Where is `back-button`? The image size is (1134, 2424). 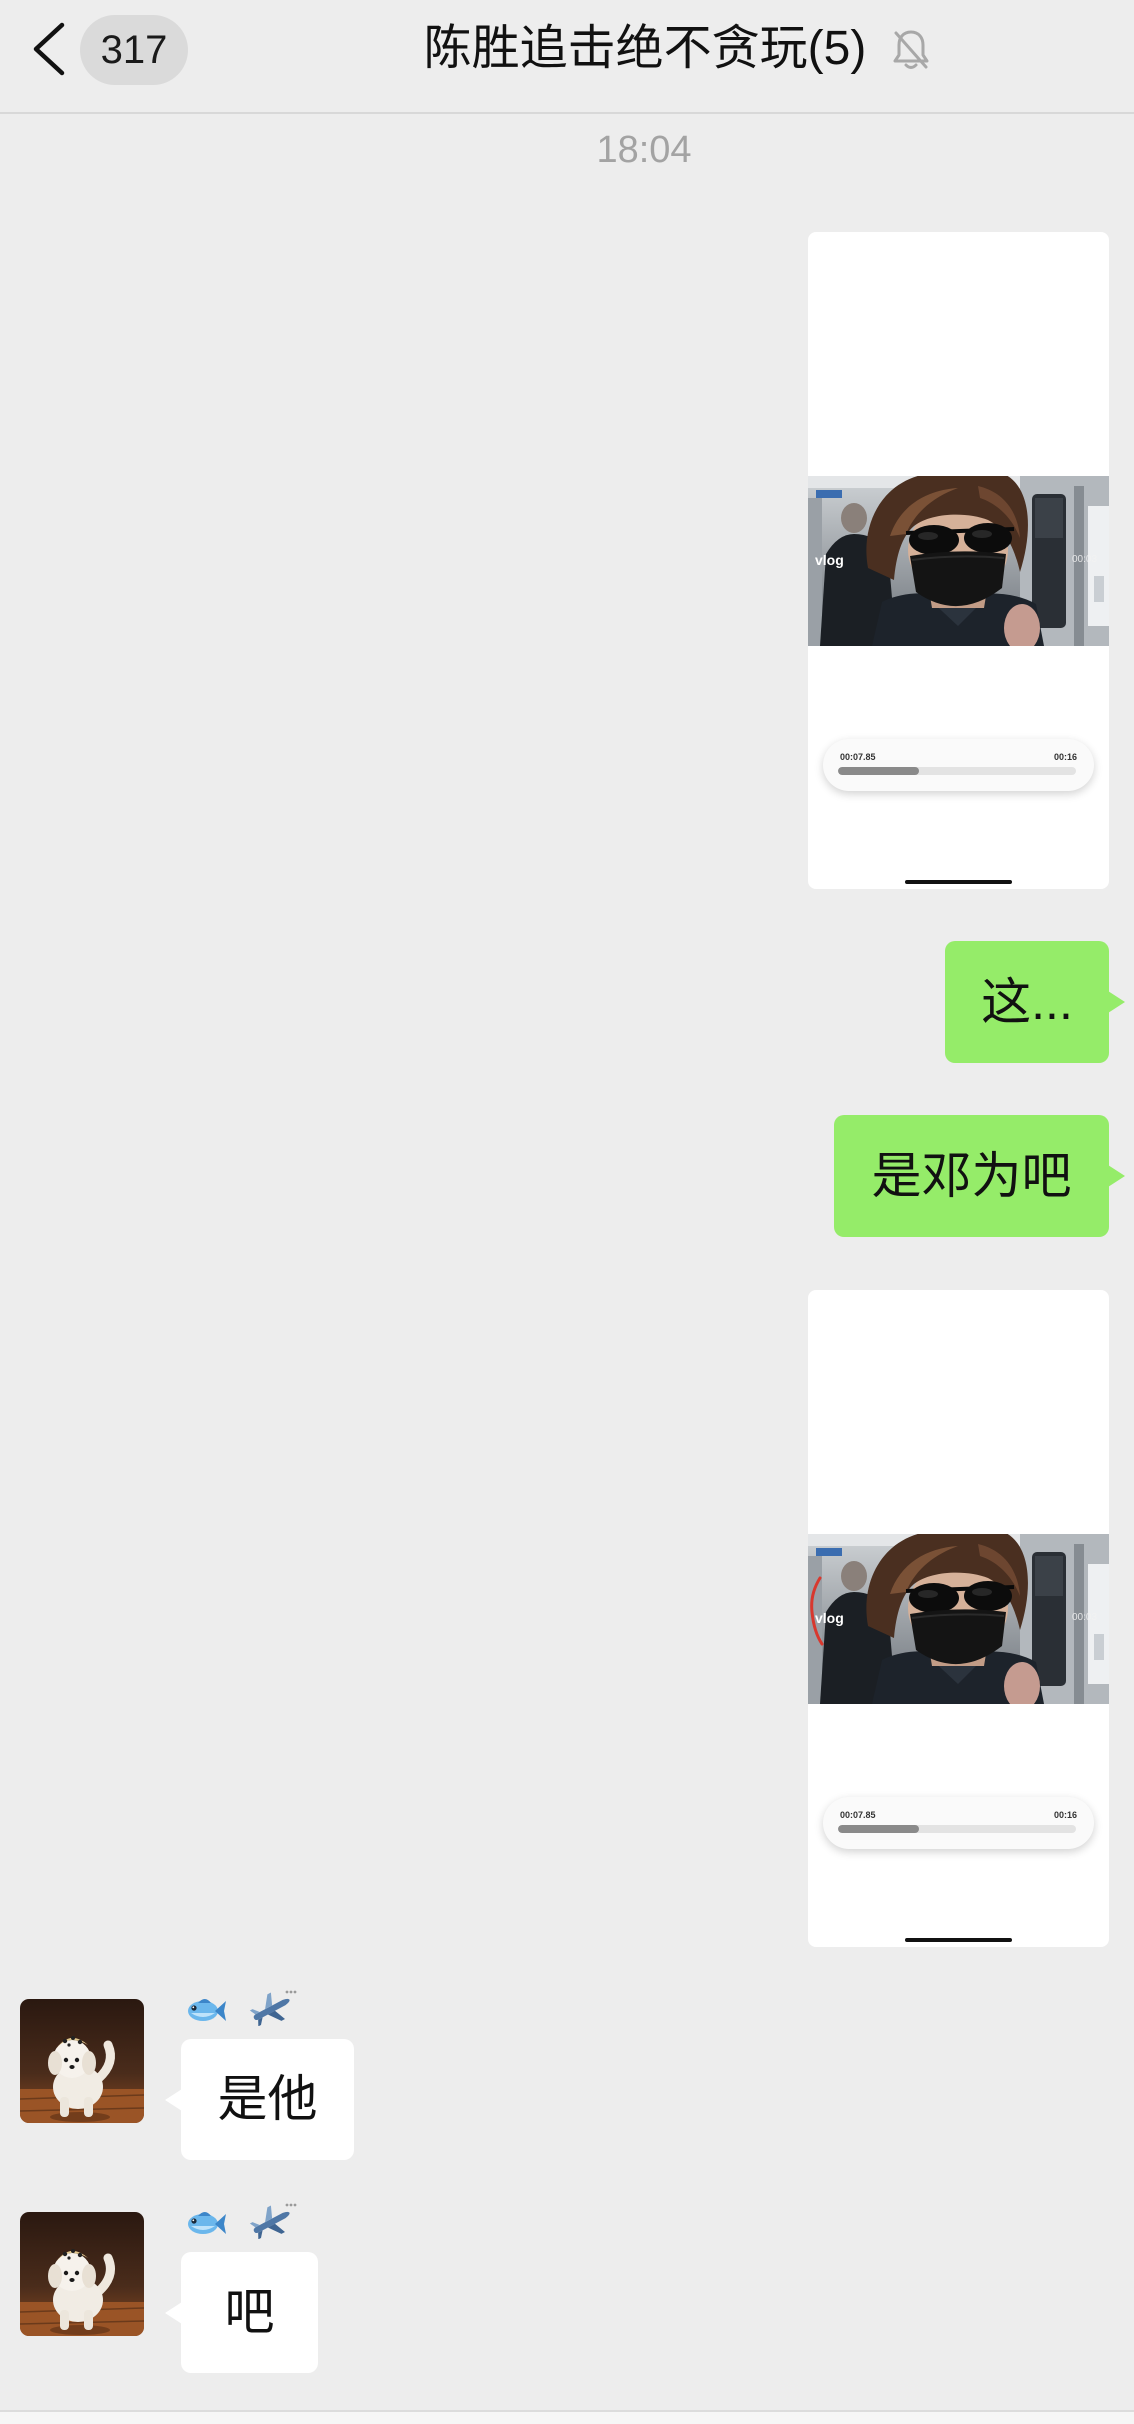
back-button is located at coordinates (48, 49).